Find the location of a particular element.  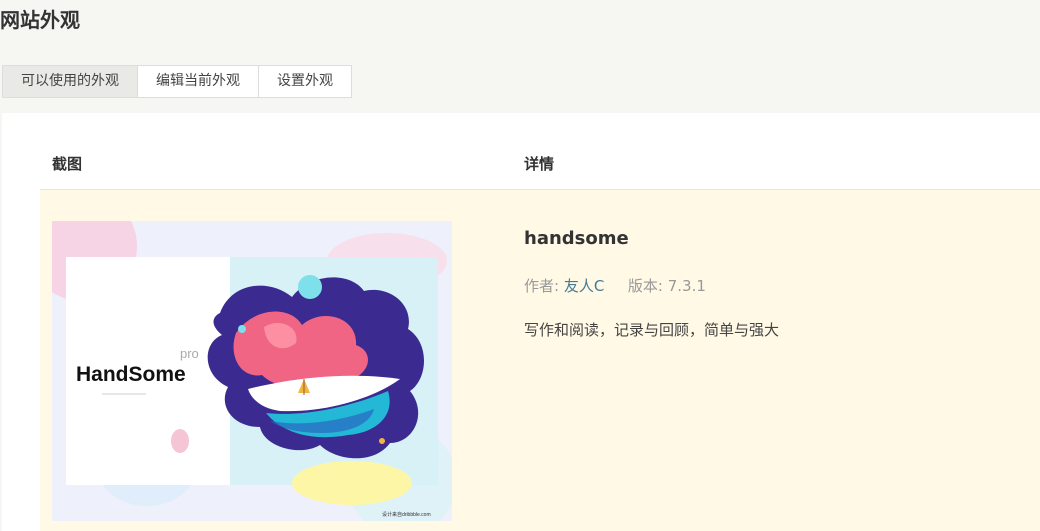

page-title: 网站外观 is located at coordinates (40, 20).